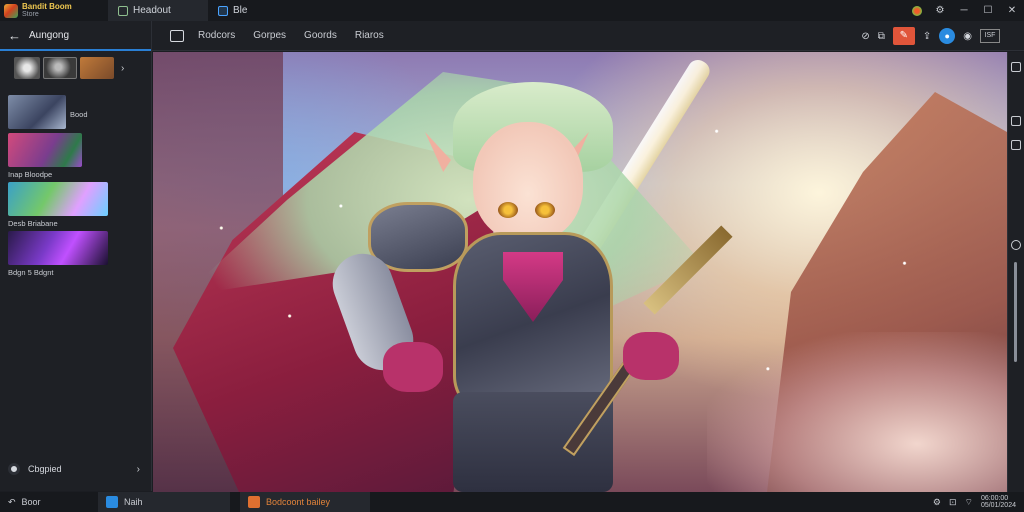 The height and width of the screenshot is (512, 1024). I want to click on scrollbar, so click(1015, 312).